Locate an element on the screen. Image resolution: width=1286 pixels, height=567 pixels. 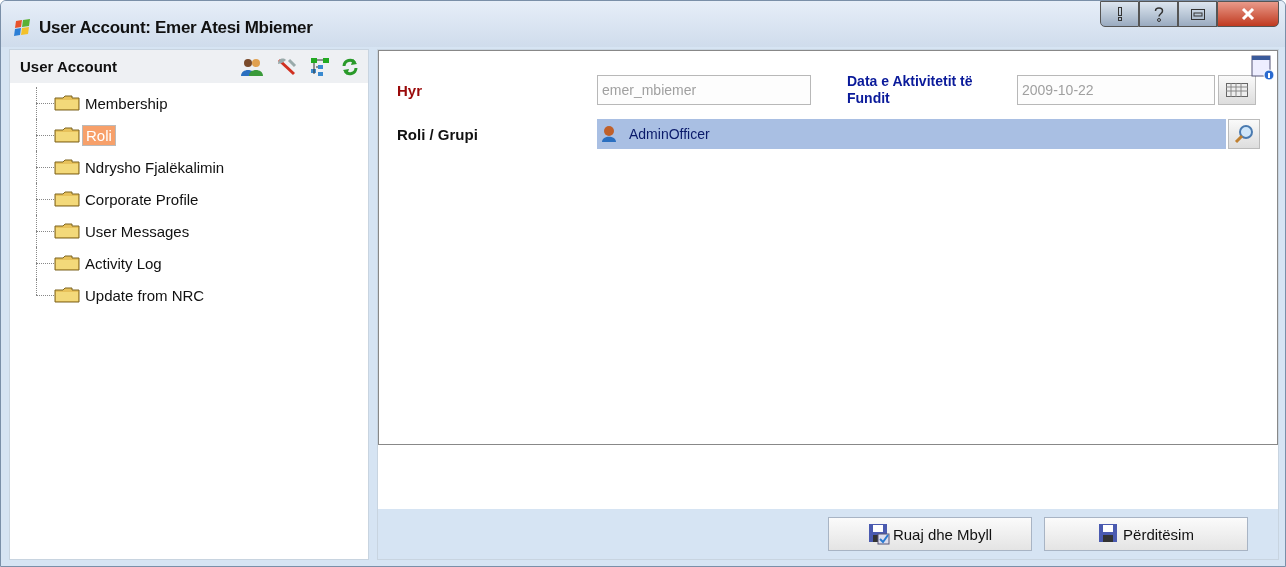
search-button is located at coordinates (1244, 134).